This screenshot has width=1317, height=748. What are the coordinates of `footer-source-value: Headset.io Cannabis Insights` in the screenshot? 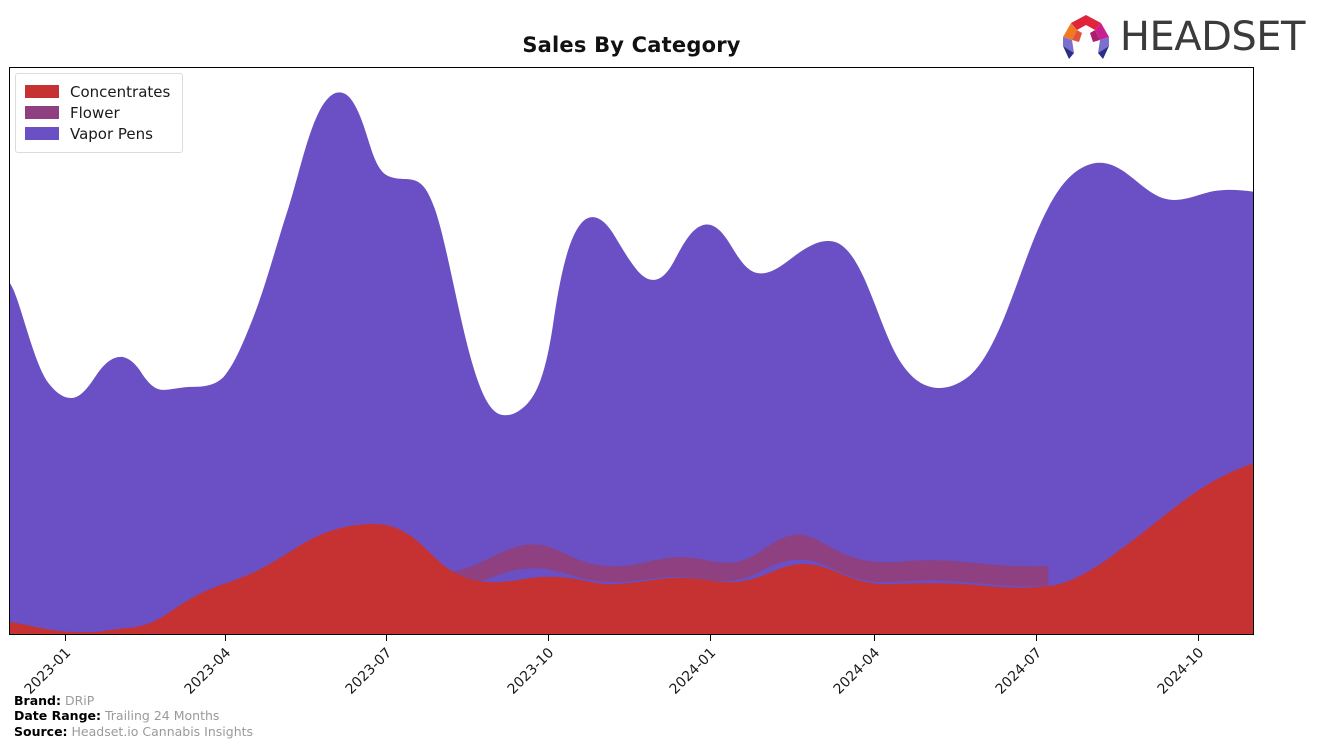 It's located at (162, 731).